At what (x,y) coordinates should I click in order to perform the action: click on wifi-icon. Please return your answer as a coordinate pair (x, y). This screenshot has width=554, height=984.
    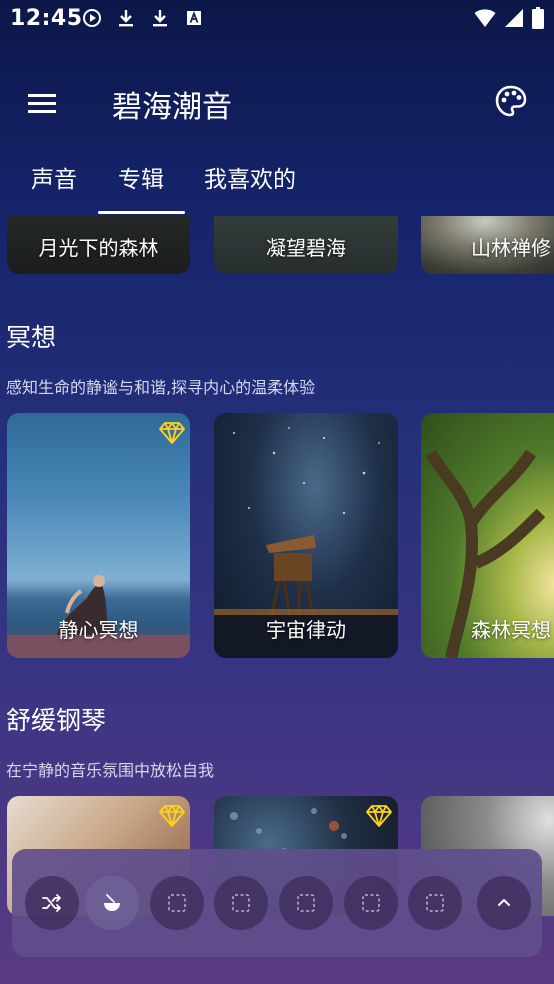
    Looking at the image, I should click on (485, 18).